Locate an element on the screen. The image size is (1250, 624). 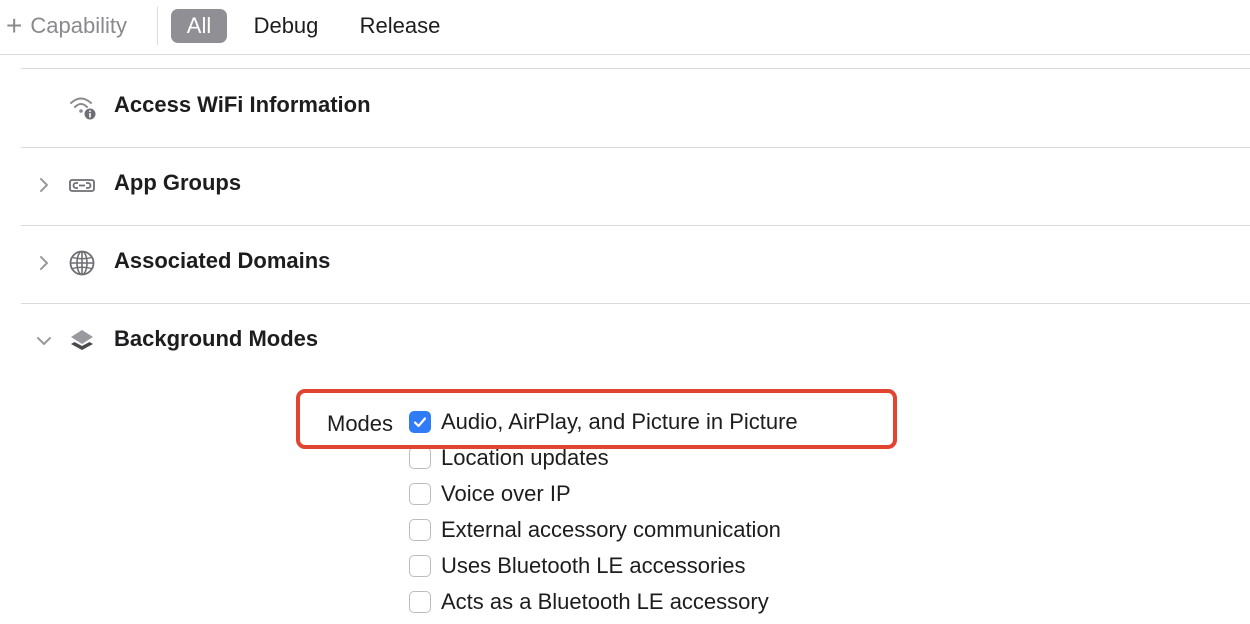
capability-title: Associated Domains is located at coordinates (222, 260).